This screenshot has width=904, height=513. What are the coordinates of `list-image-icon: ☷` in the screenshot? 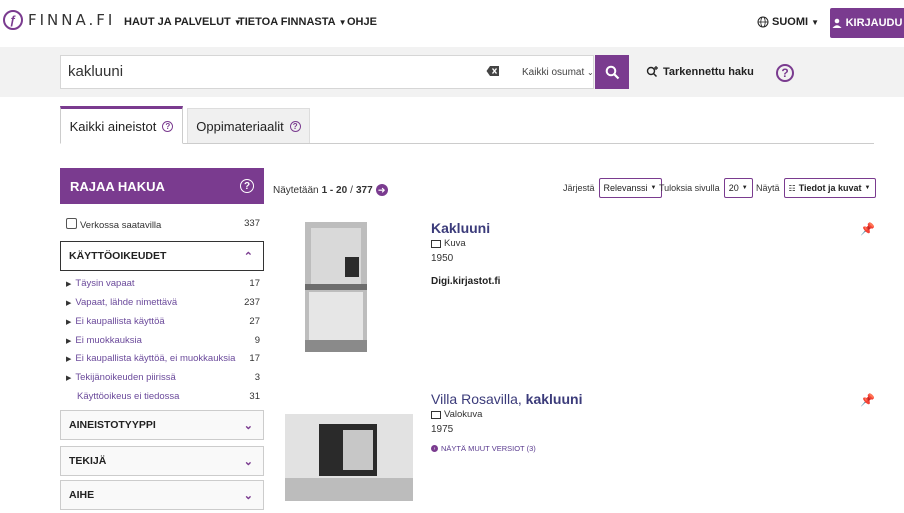 It's located at (792, 188).